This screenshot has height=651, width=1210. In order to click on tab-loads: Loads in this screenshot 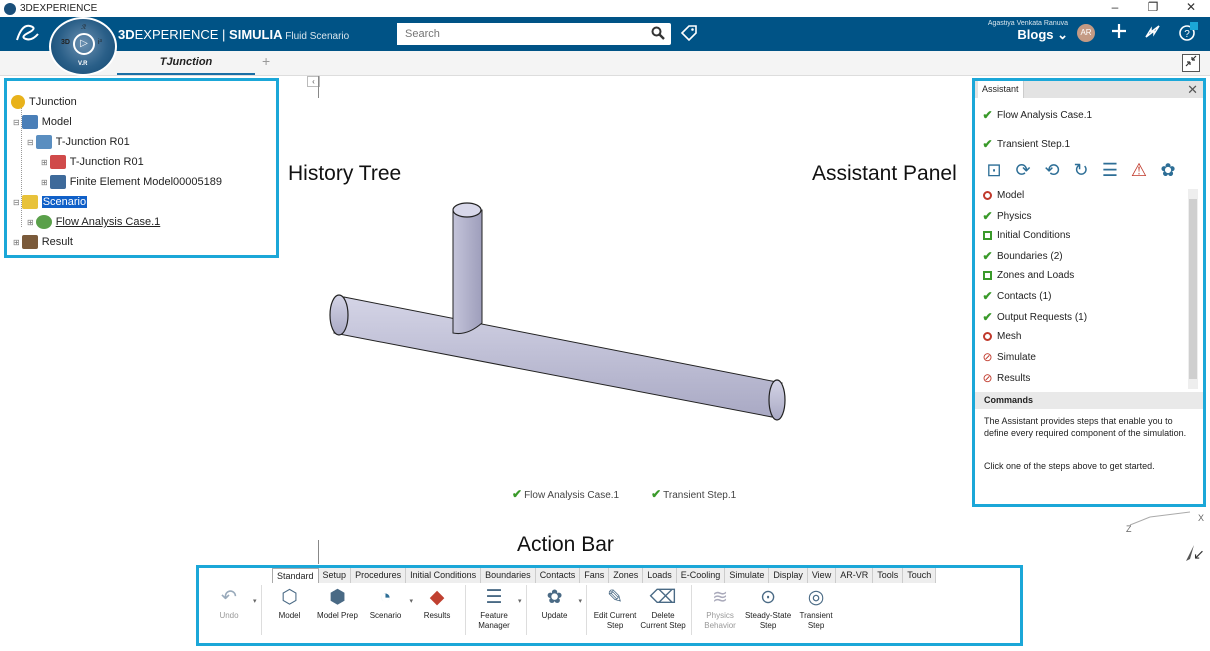, I will do `click(660, 575)`.